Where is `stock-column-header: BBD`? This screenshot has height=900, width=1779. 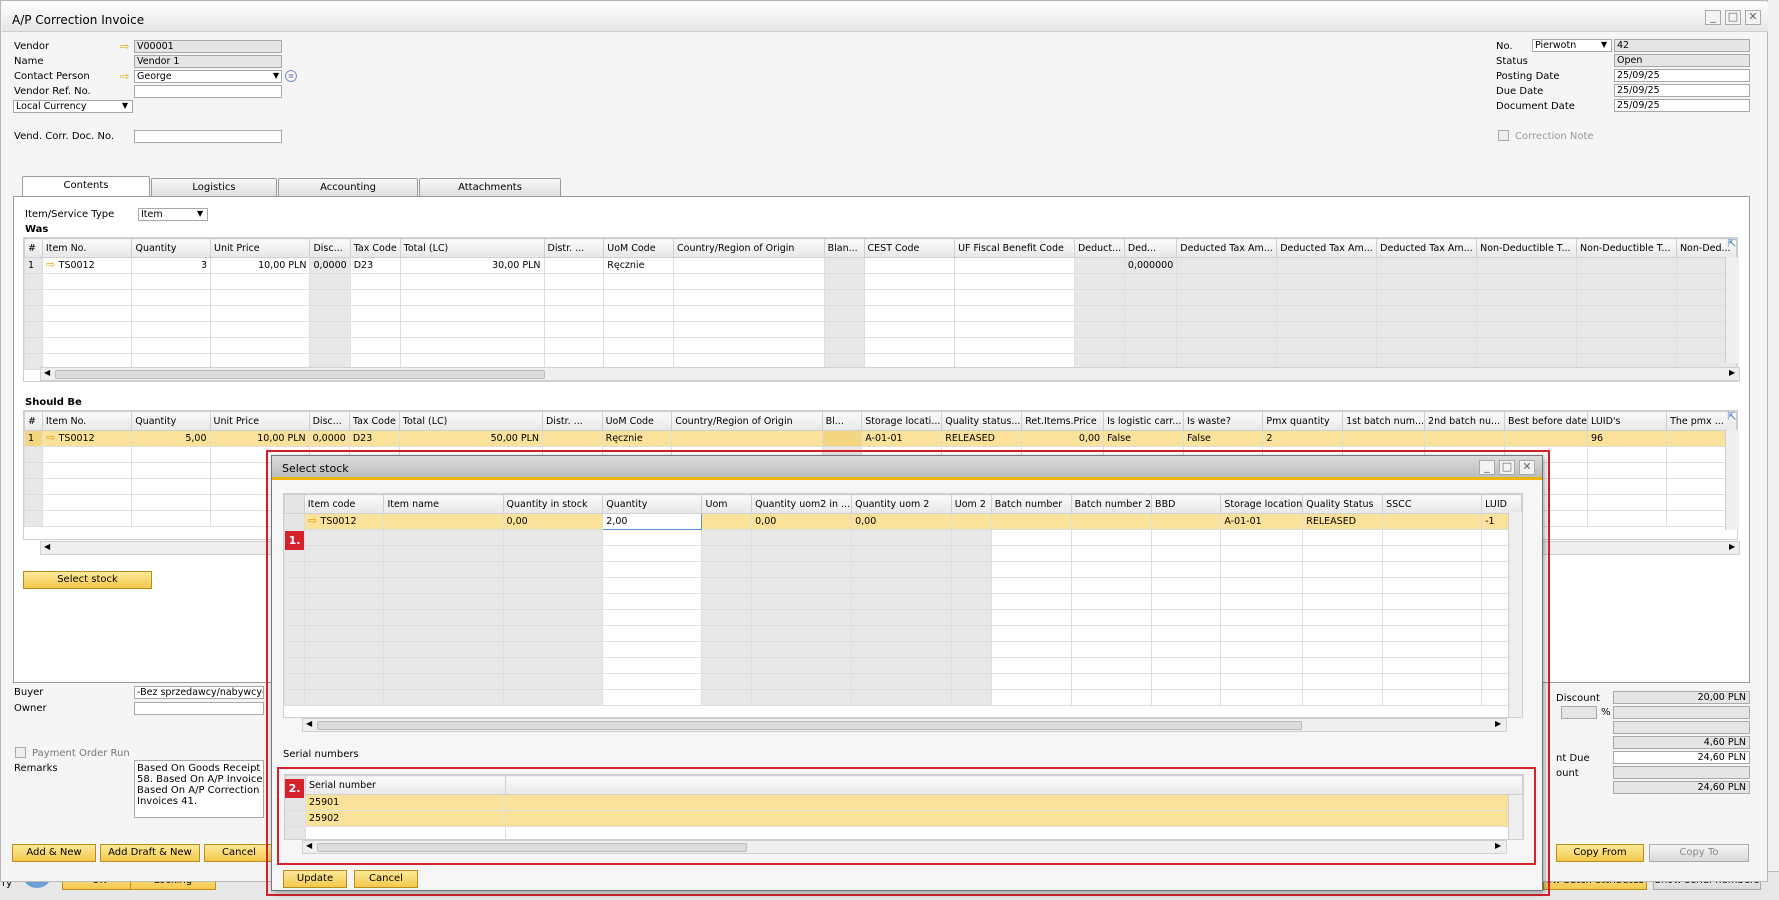 stock-column-header: BBD is located at coordinates (1186, 504).